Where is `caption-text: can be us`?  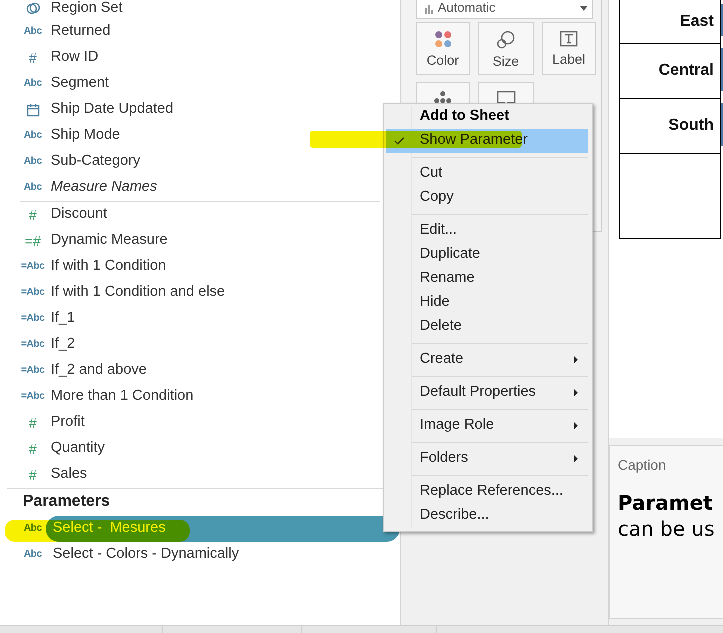
caption-text: can be us is located at coordinates (667, 529).